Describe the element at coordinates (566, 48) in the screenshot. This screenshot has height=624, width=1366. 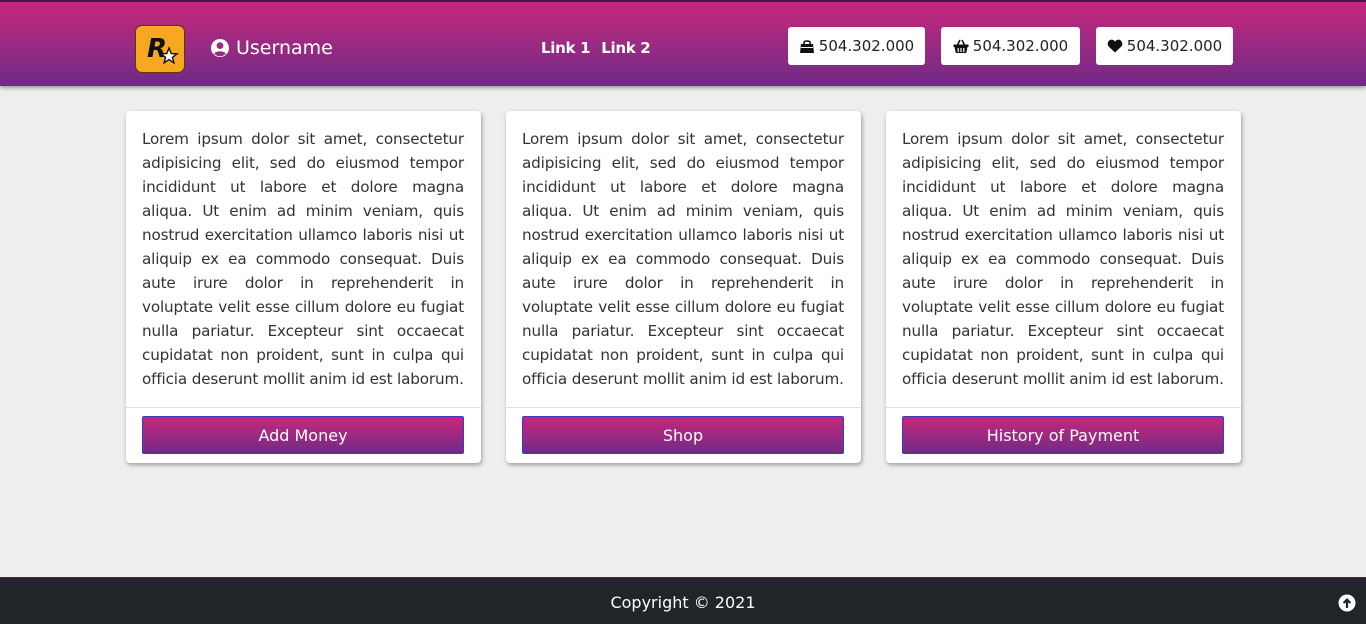
I see `nav-link-1: Link 1` at that location.